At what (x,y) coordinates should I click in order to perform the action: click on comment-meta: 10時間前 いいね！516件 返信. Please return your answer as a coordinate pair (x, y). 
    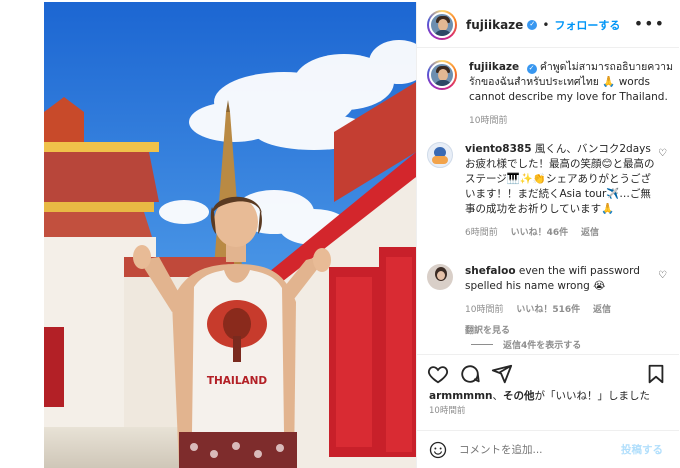
    Looking at the image, I should click on (563, 310).